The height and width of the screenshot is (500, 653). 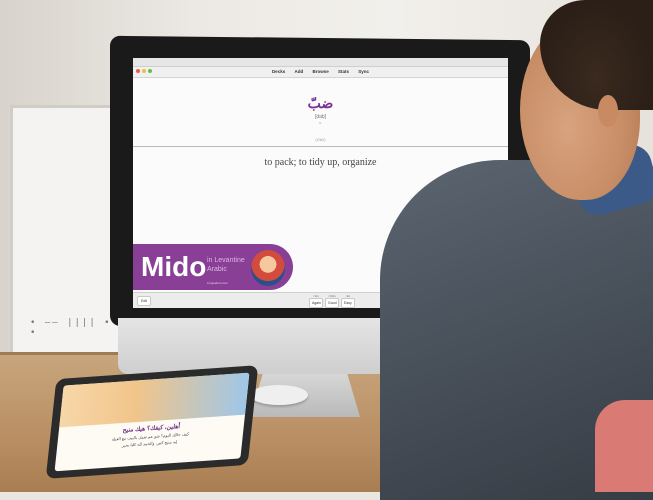 I want to click on toolbar-sync: Sync, so click(x=363, y=71).